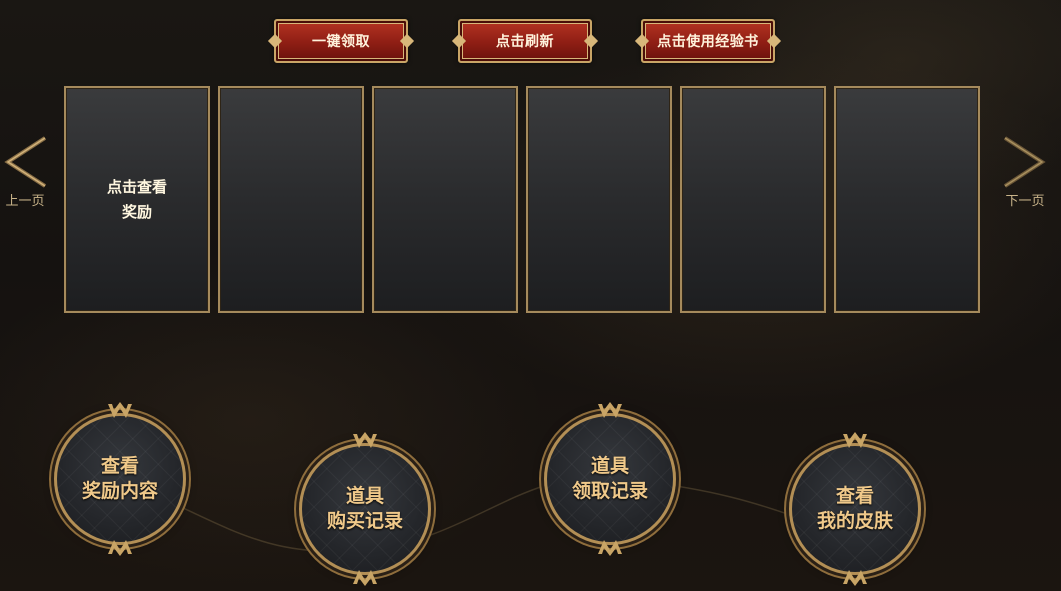  I want to click on my-skins-button: 查看 我的皮肤, so click(855, 509).